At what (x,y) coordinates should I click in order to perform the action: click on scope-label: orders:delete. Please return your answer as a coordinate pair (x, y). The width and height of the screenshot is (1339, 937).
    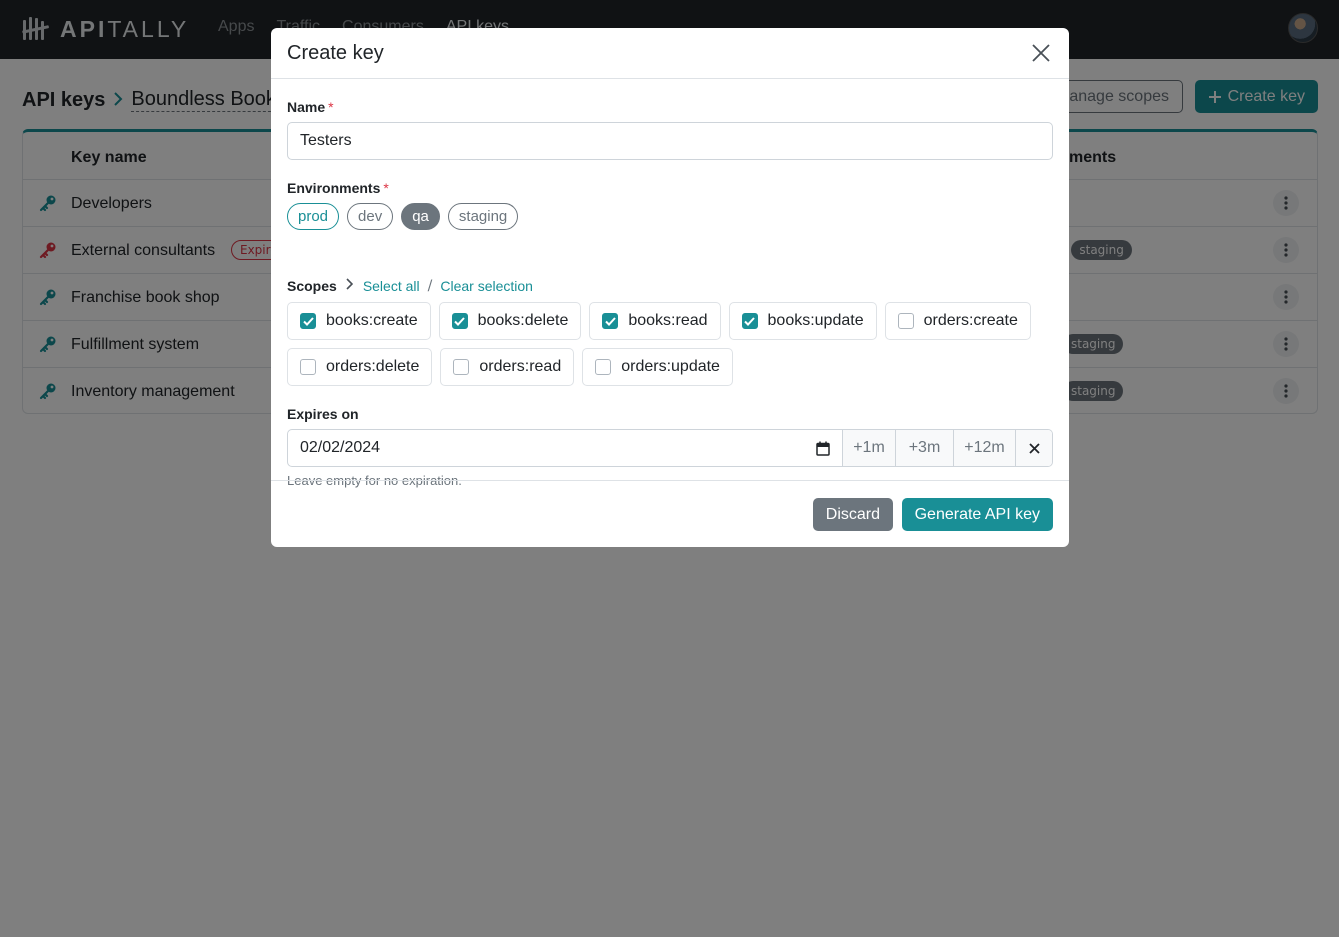
    Looking at the image, I should click on (373, 366).